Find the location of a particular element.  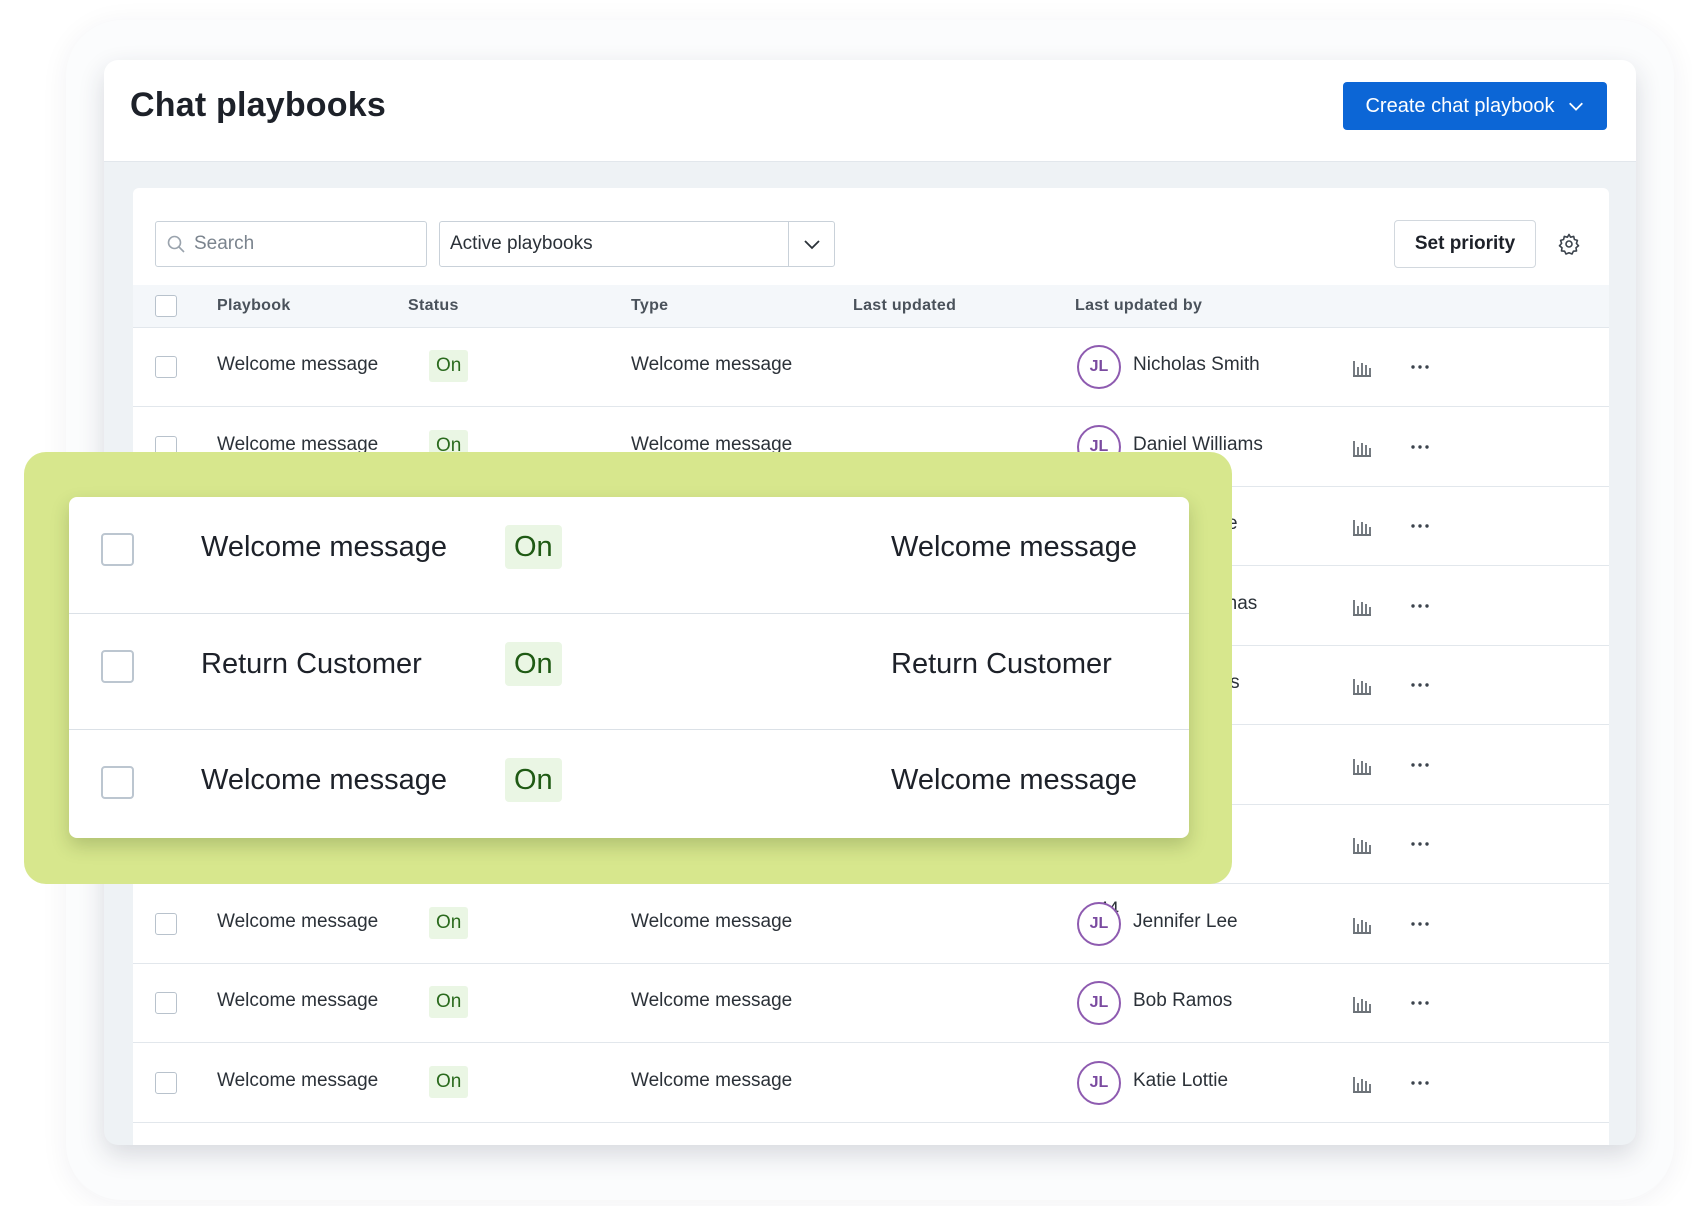

column-header-type: Type is located at coordinates (649, 306).